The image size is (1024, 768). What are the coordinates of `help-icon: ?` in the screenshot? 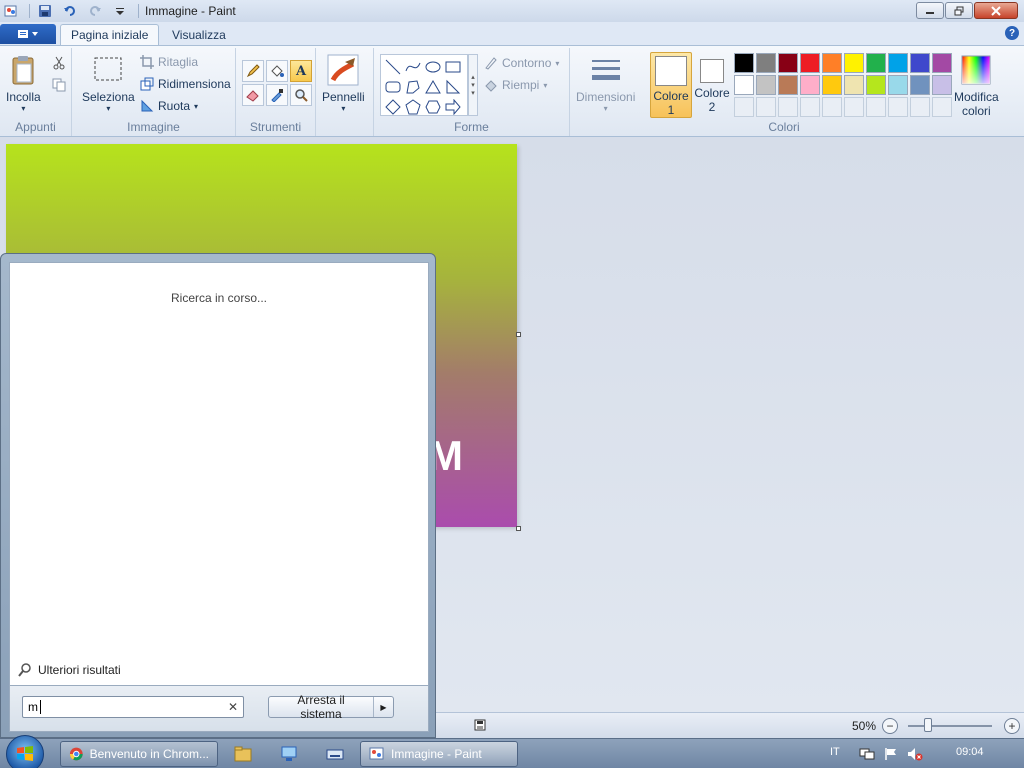 It's located at (1012, 33).